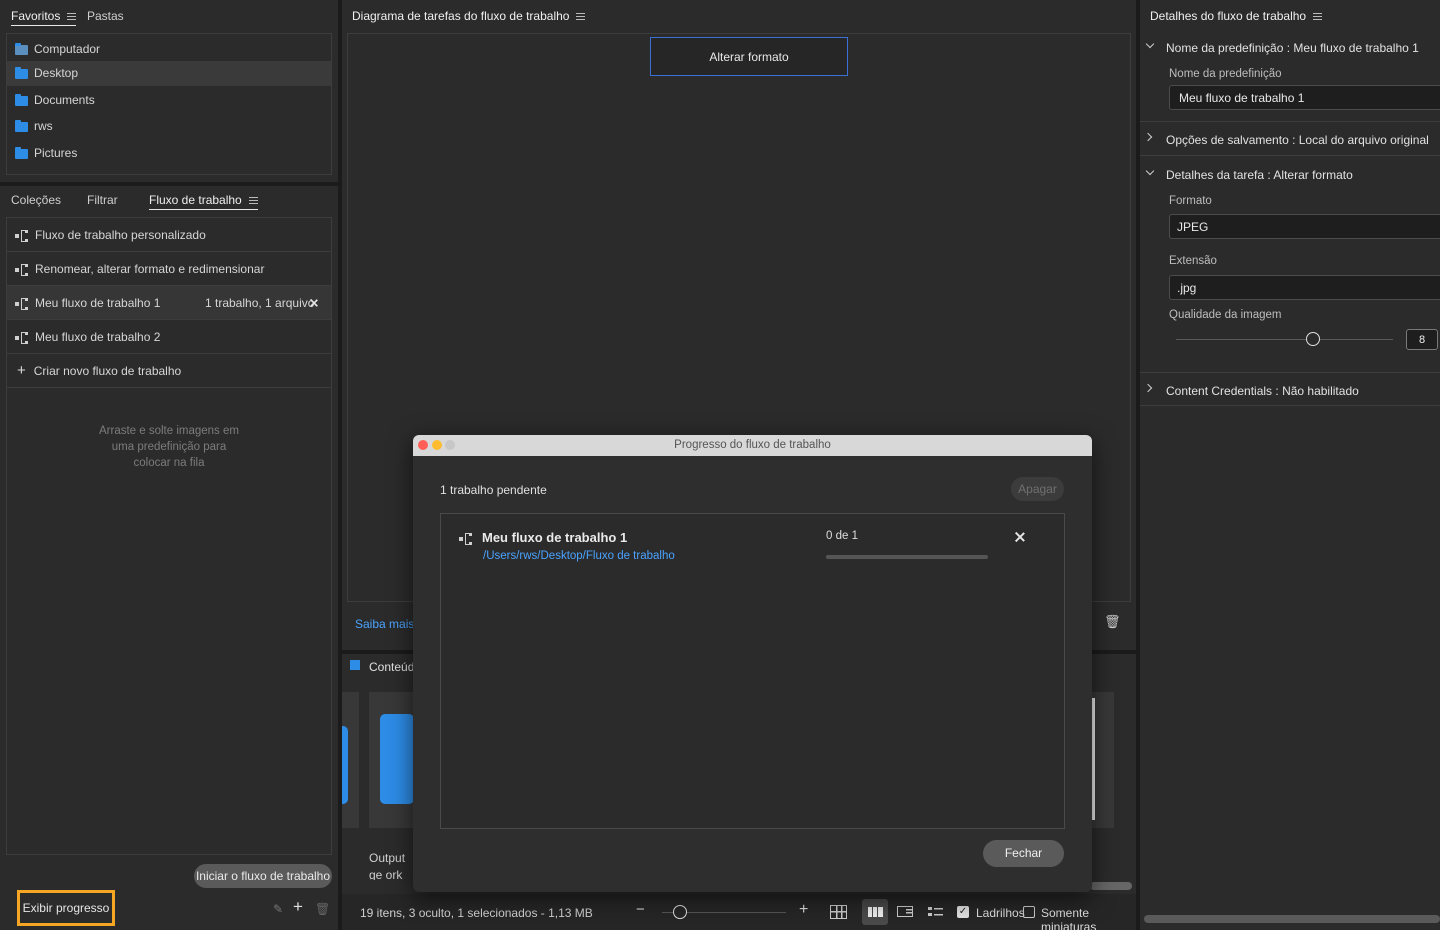  What do you see at coordinates (120, 235) in the screenshot?
I see `workflow-item-label: Fluxo de trabalho personalizado` at bounding box center [120, 235].